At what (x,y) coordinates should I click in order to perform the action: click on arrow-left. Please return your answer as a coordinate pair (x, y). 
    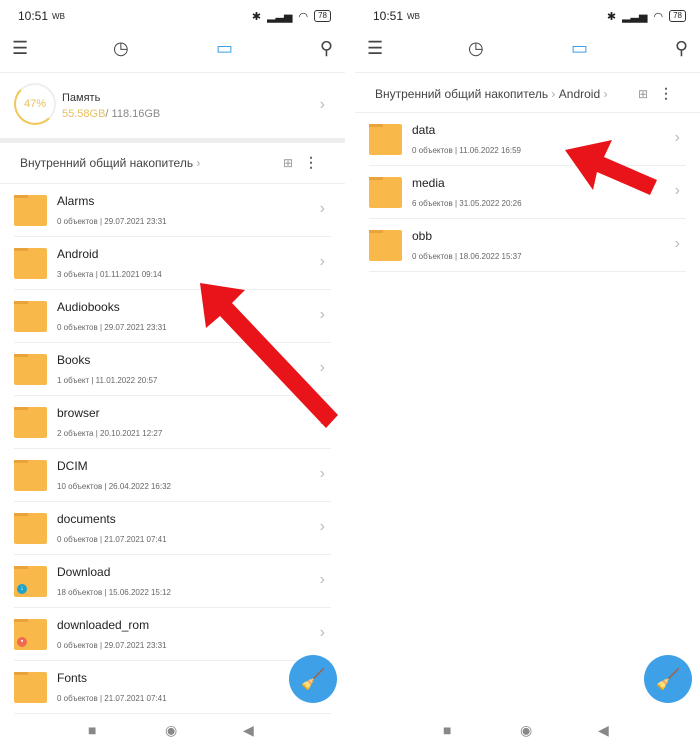
    Looking at the image, I should click on (269, 355).